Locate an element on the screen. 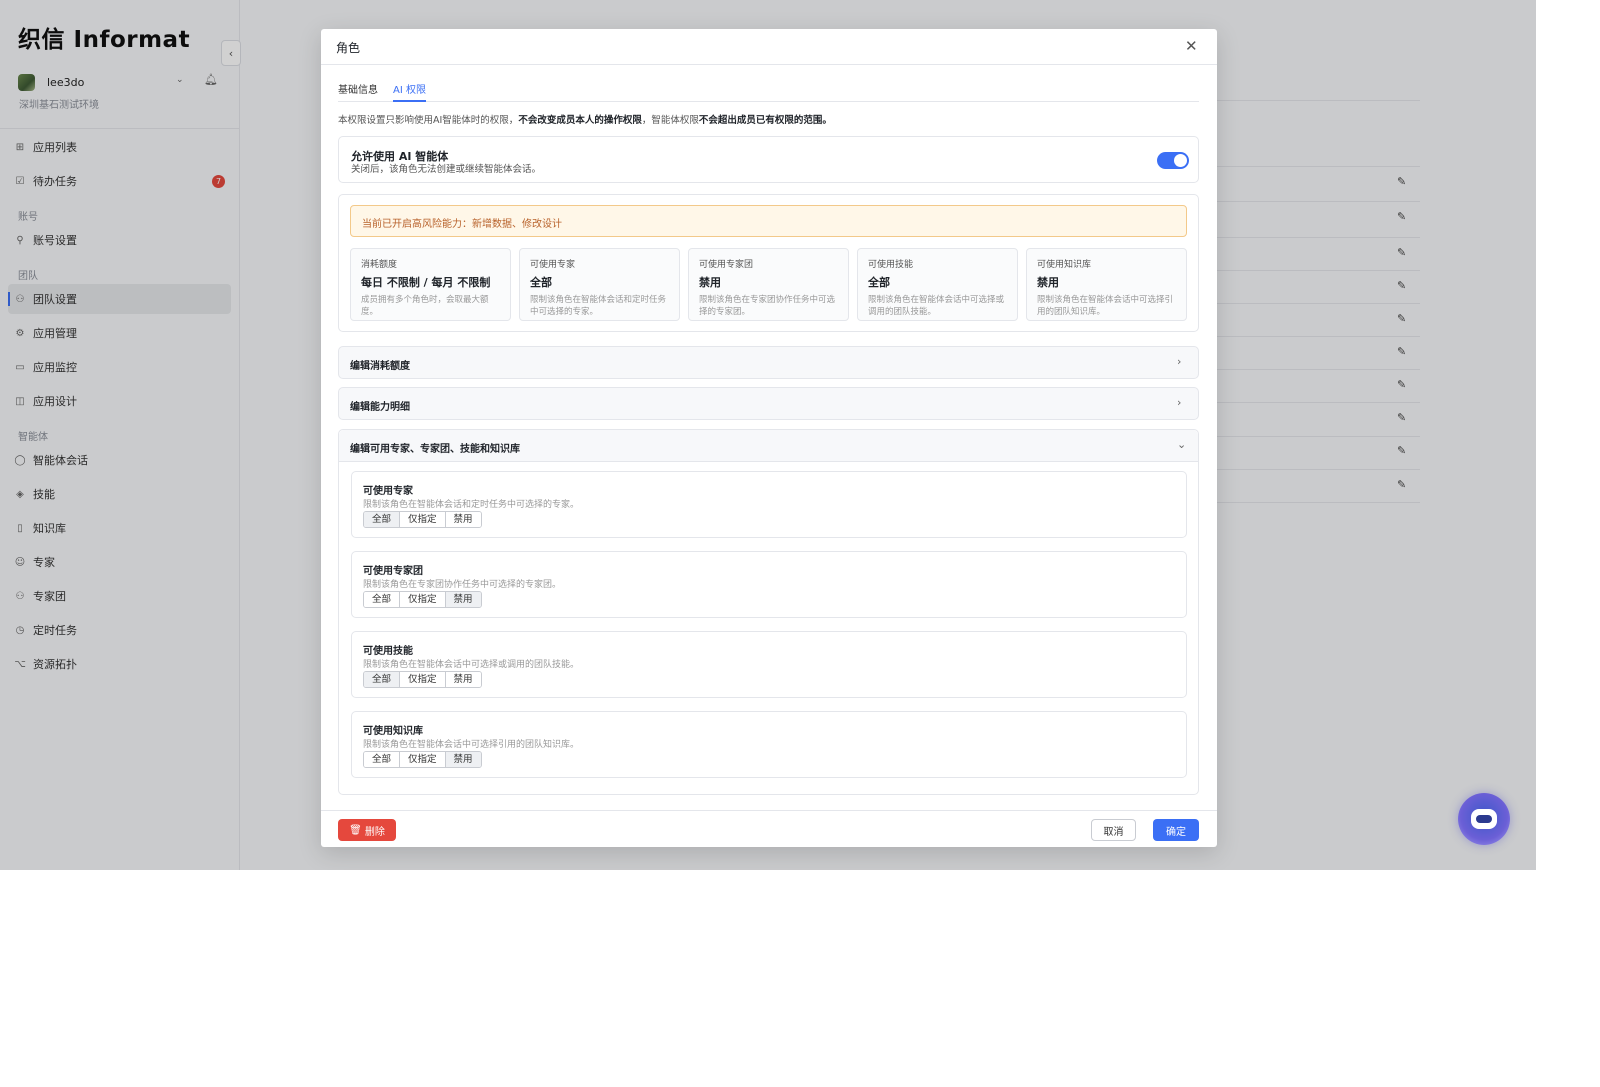 The width and height of the screenshot is (1600, 1087). notice-emphasis: 不会超出成员已有权限的范围。 is located at coordinates (765, 120).